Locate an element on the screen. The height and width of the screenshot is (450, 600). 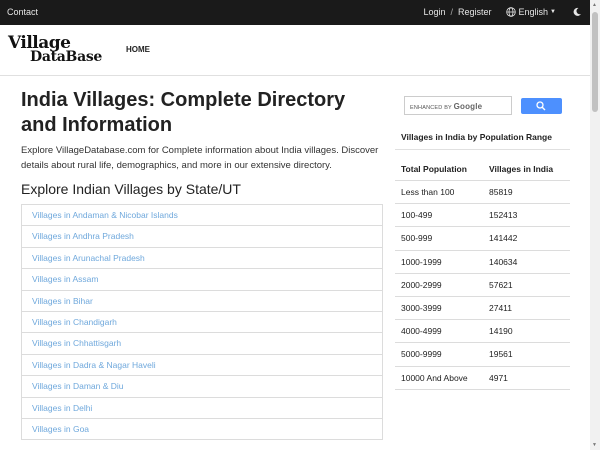
table-row: 500-999 141442 is located at coordinates (482, 238).